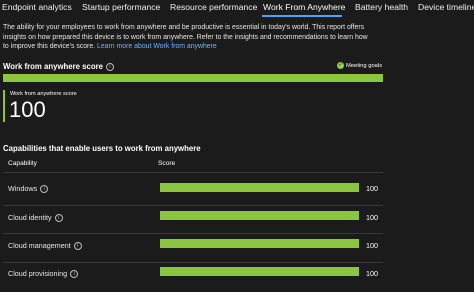  I want to click on learn-more-link: Learn more about Work from anywhere, so click(157, 46).